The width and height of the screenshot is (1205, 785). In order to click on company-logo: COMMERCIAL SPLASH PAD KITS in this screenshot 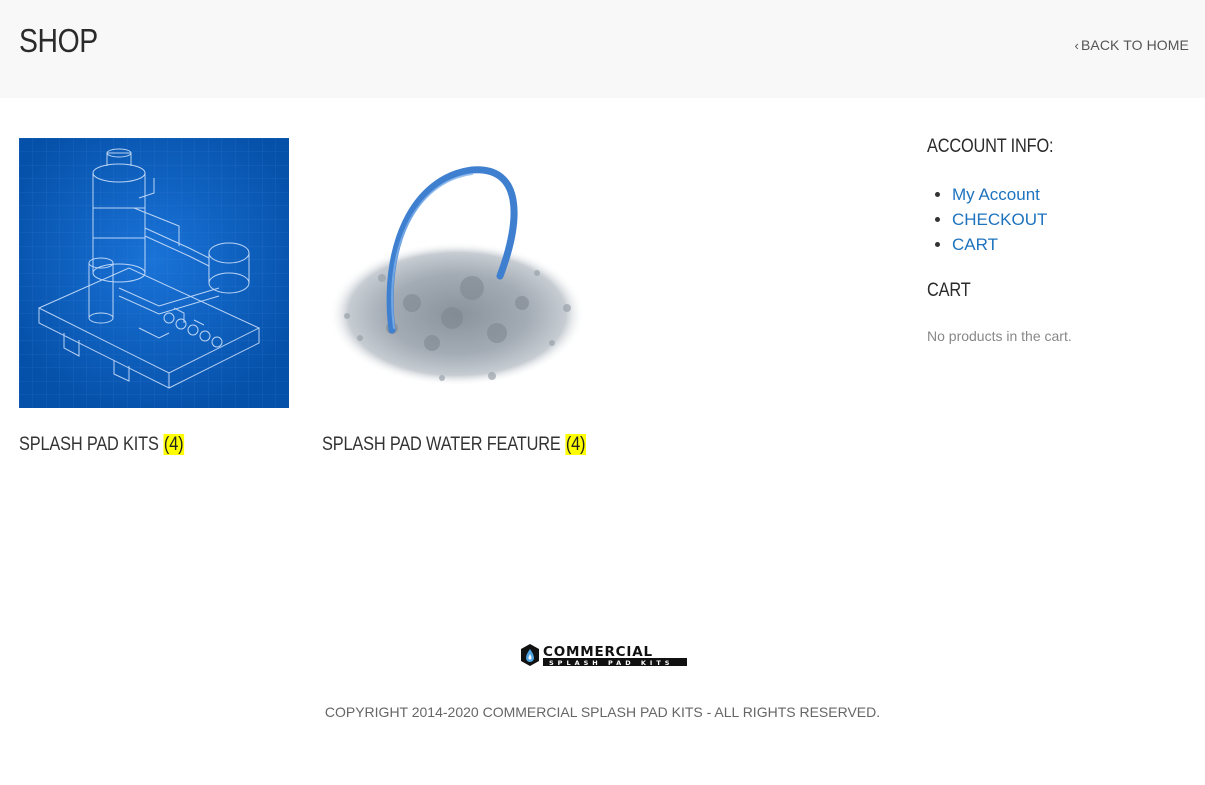, I will do `click(604, 656)`.